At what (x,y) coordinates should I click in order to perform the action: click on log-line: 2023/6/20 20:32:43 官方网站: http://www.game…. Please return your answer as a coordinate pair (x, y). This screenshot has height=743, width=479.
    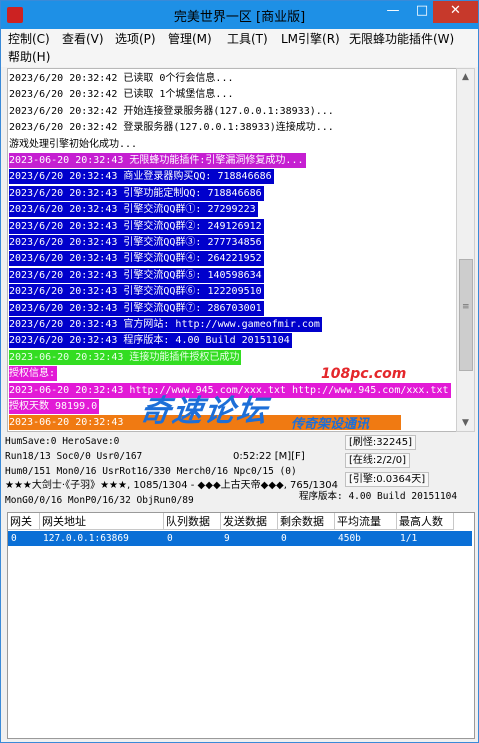
    Looking at the image, I should click on (165, 324).